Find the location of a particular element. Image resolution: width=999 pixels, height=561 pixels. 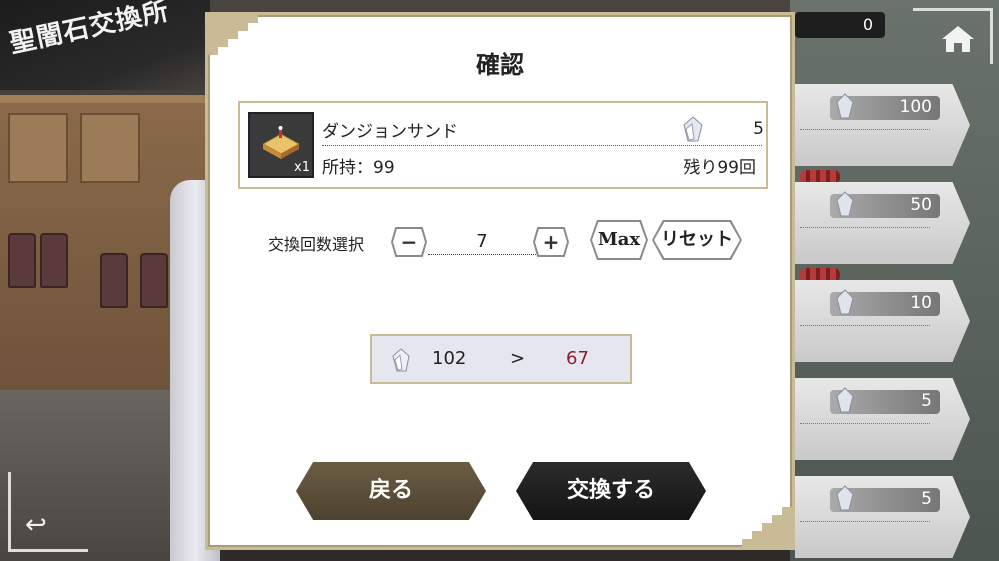

shop-title: 聖闇石交換所 is located at coordinates (89, 30).